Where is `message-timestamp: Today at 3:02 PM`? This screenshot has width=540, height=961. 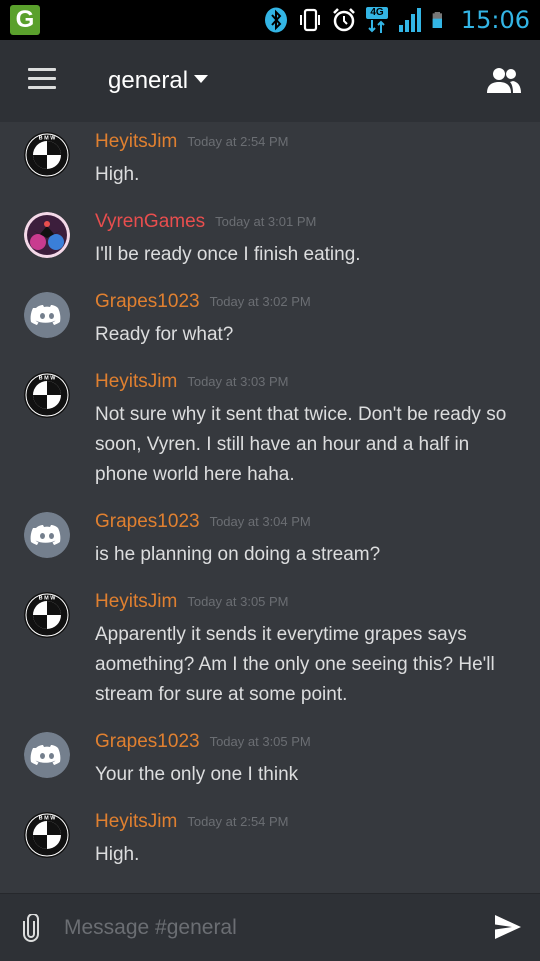 message-timestamp: Today at 3:02 PM is located at coordinates (260, 301).